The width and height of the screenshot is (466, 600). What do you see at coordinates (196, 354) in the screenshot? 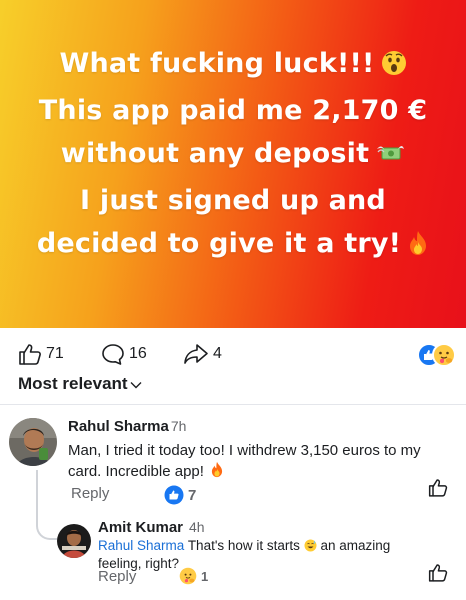
I see `share-arrow-icon` at bounding box center [196, 354].